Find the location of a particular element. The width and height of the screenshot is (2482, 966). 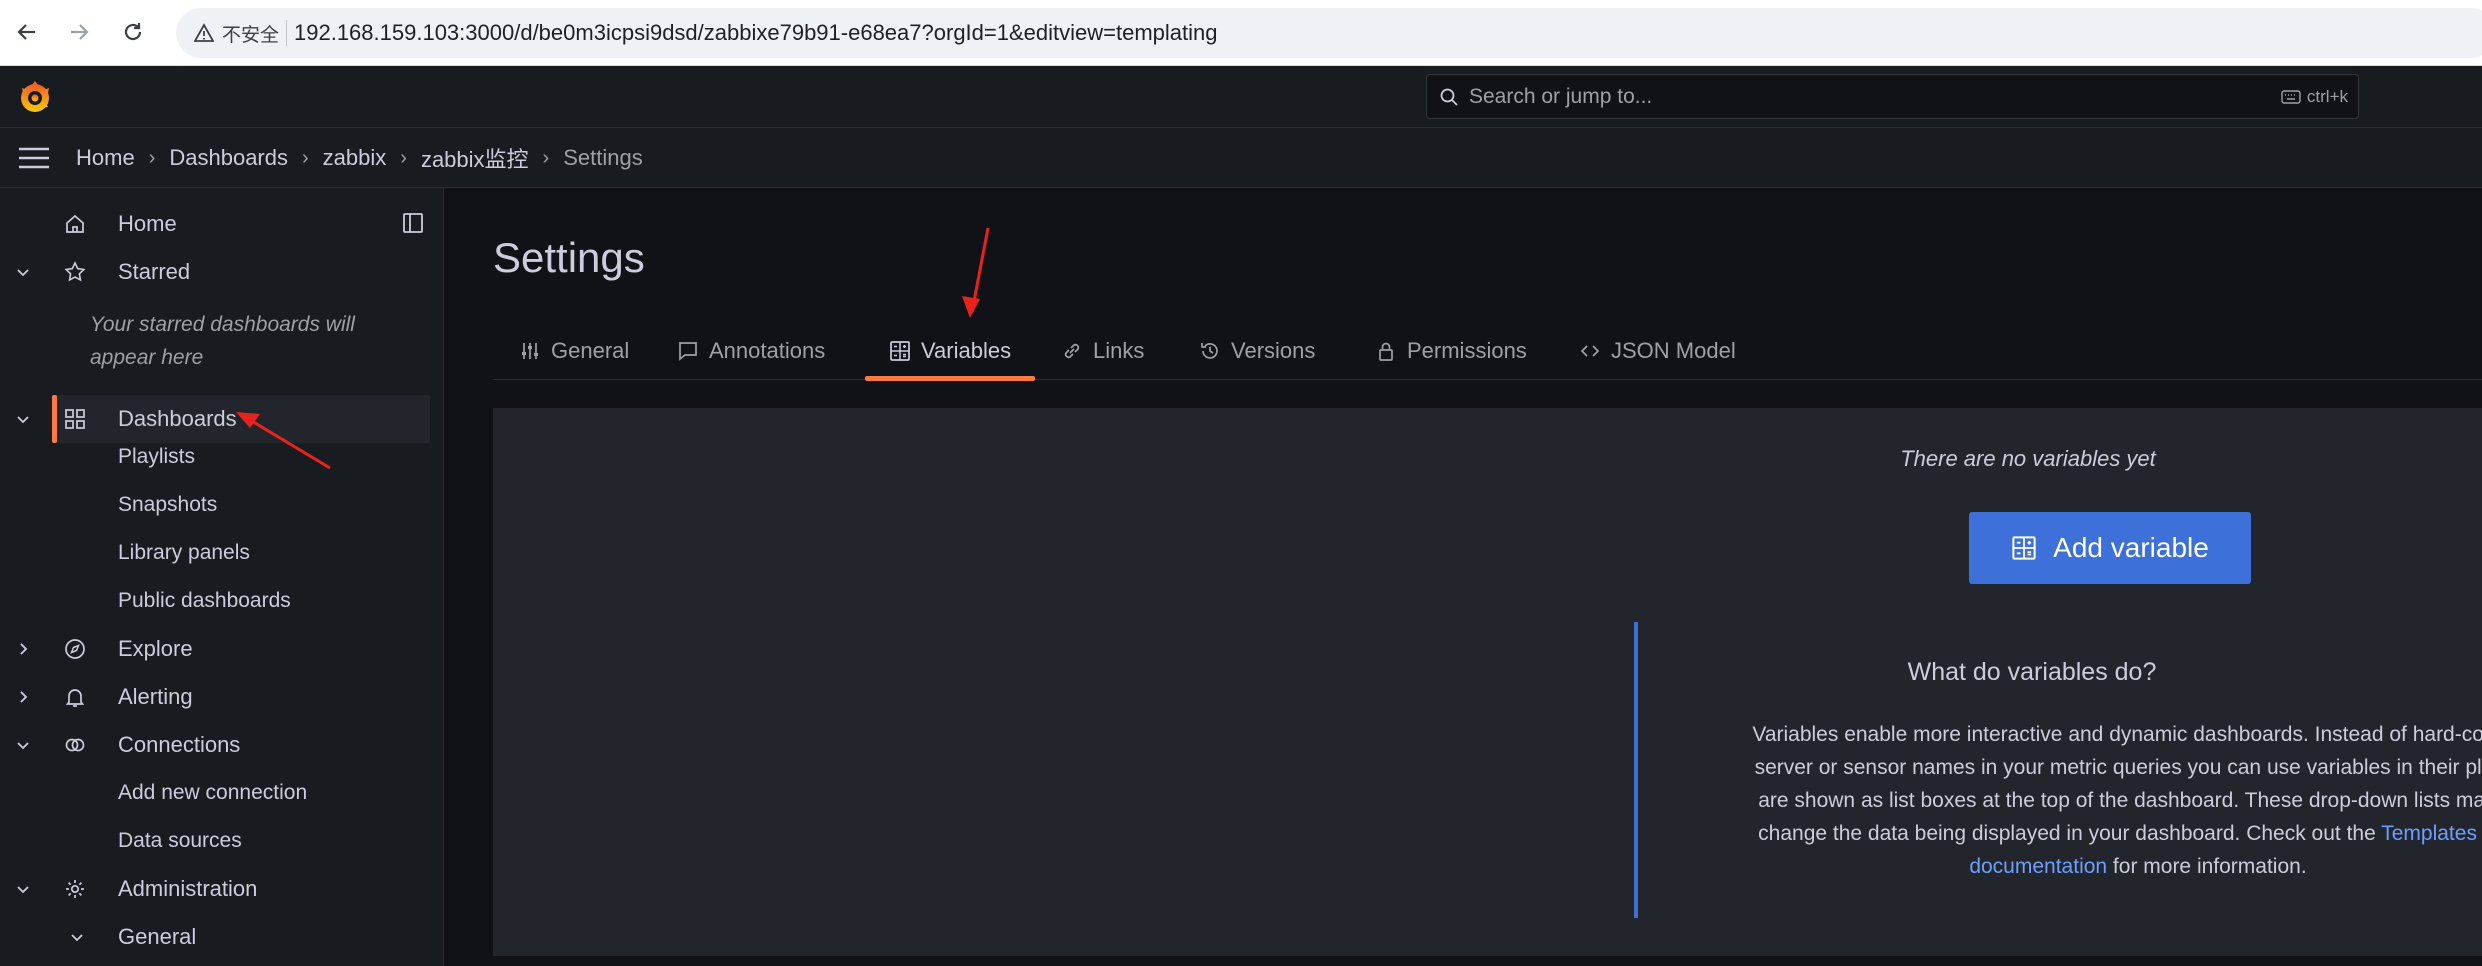

tab-label: Variables is located at coordinates (966, 350).